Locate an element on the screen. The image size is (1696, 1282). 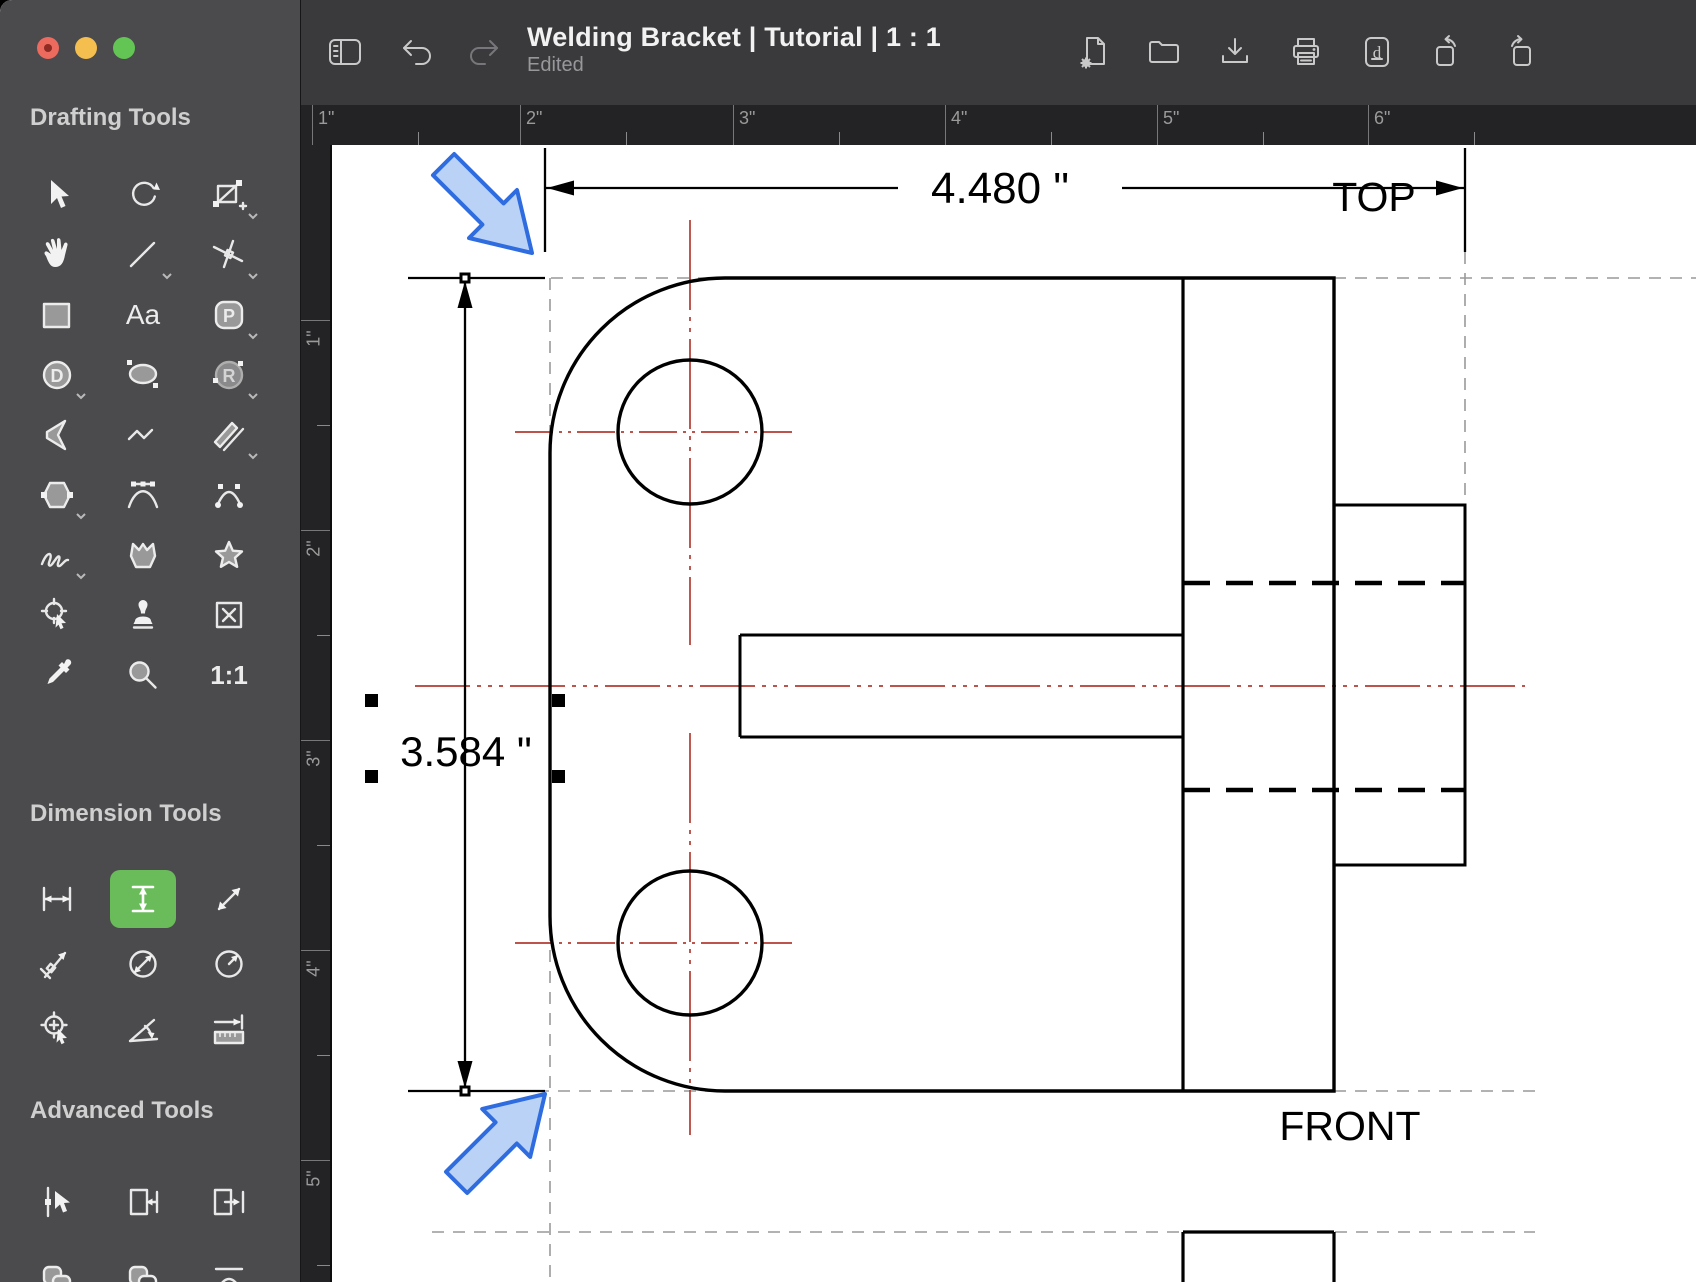
arc-icon is located at coordinates (229, 496).